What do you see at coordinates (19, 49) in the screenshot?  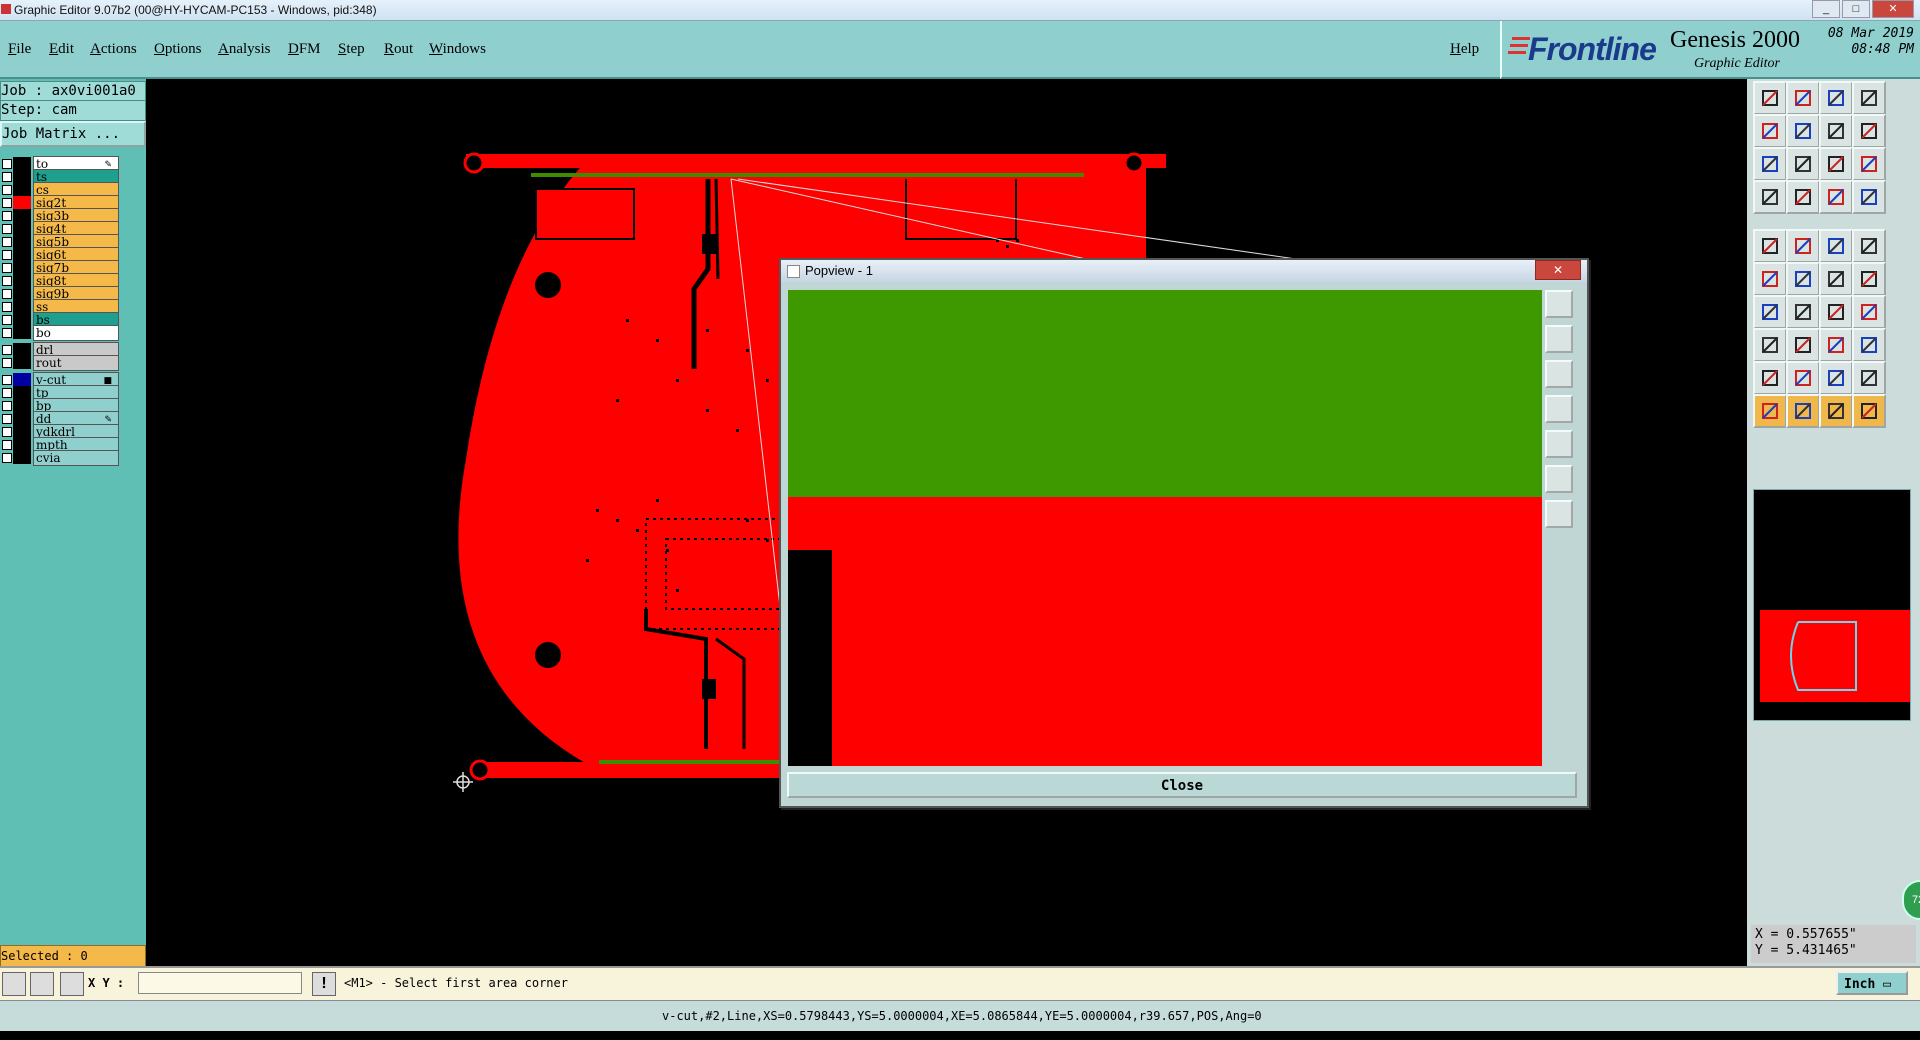 I see `menu-file: File` at bounding box center [19, 49].